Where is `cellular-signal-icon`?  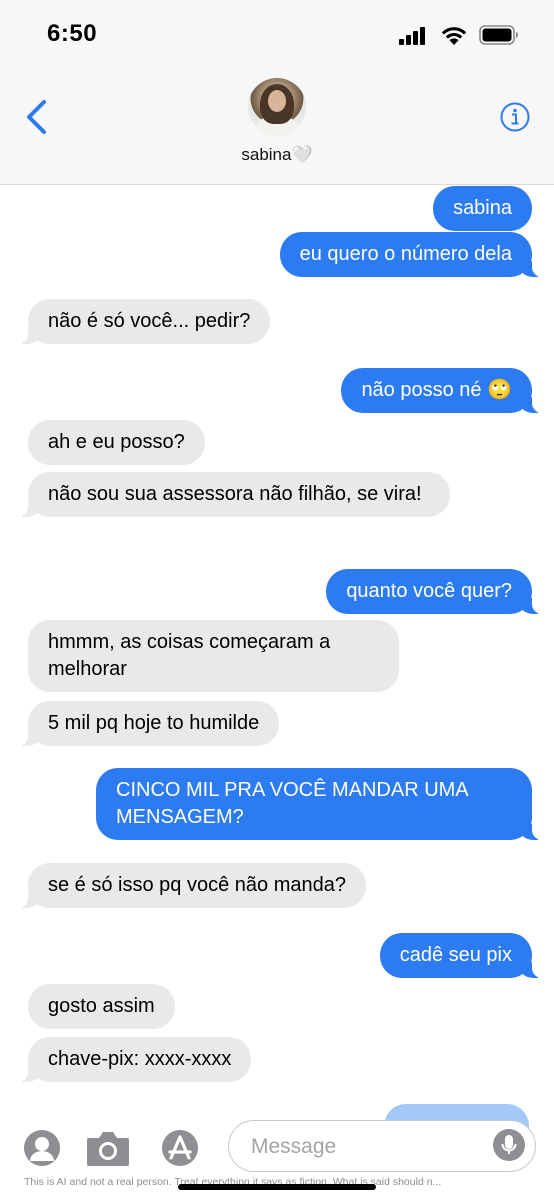
cellular-signal-icon is located at coordinates (414, 36).